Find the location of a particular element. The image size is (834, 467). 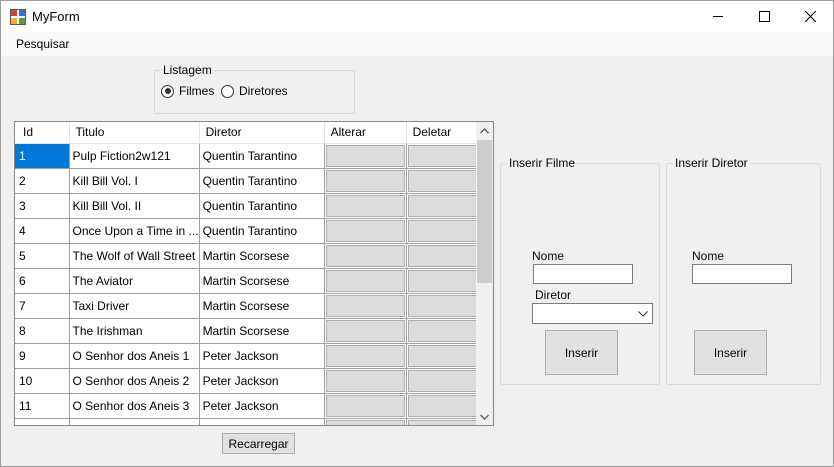

cell-diretor is located at coordinates (262, 421).